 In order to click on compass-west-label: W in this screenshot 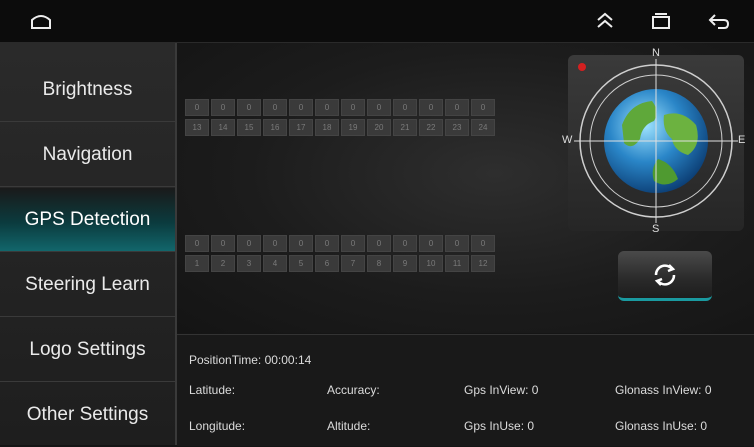, I will do `click(567, 140)`.